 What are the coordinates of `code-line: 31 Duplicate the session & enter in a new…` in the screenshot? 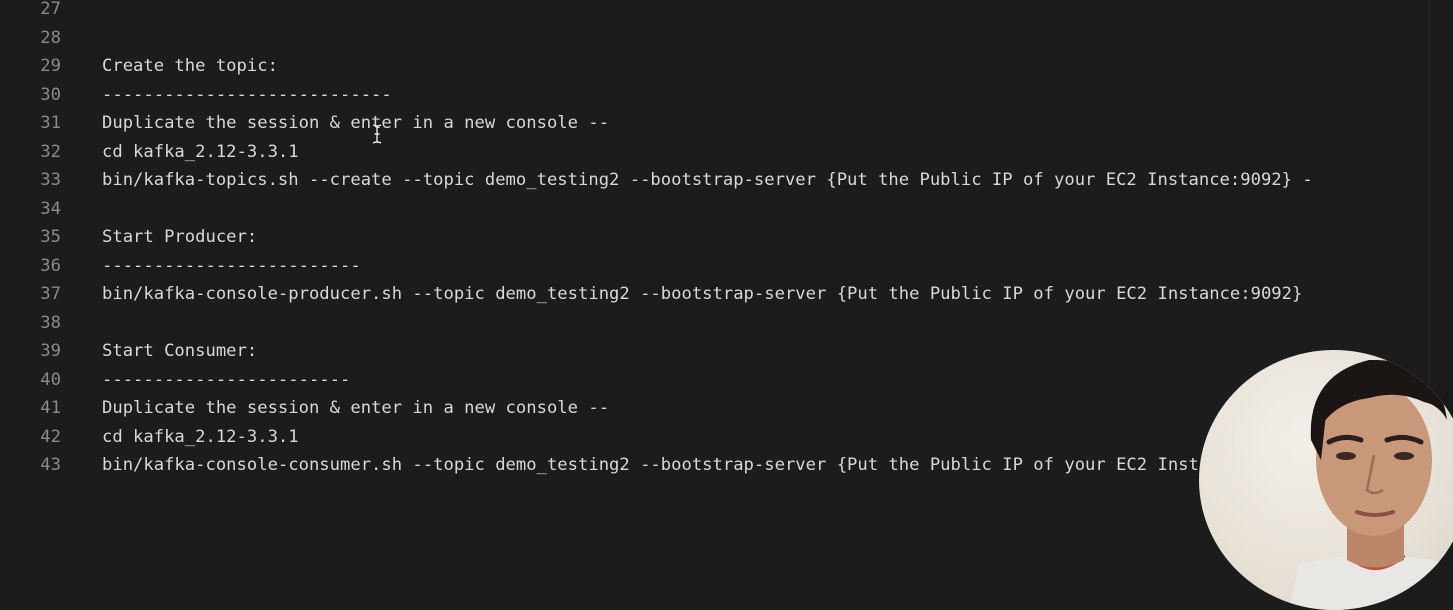 It's located at (715, 123).